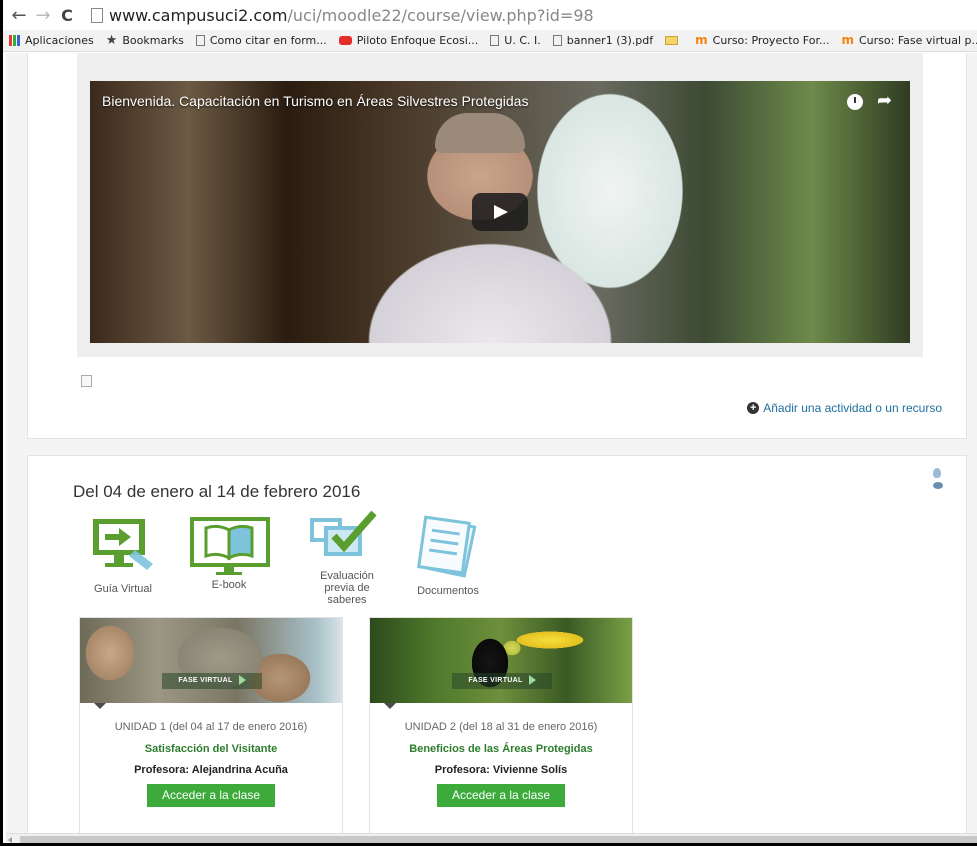  What do you see at coordinates (211, 770) in the screenshot?
I see `professor-name: Profesora: Alejandrina Acuña` at bounding box center [211, 770].